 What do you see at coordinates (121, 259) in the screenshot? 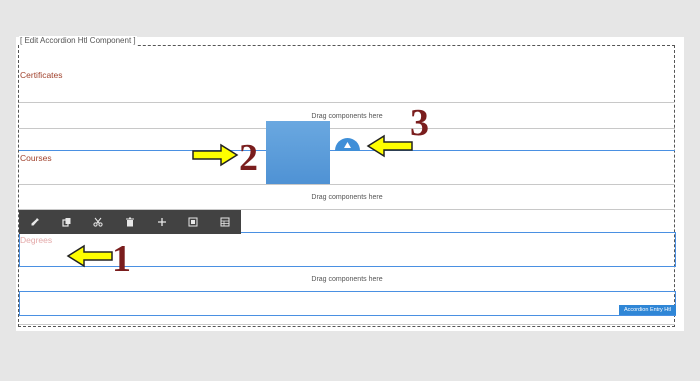
I see `callout-number-1: 1` at bounding box center [121, 259].